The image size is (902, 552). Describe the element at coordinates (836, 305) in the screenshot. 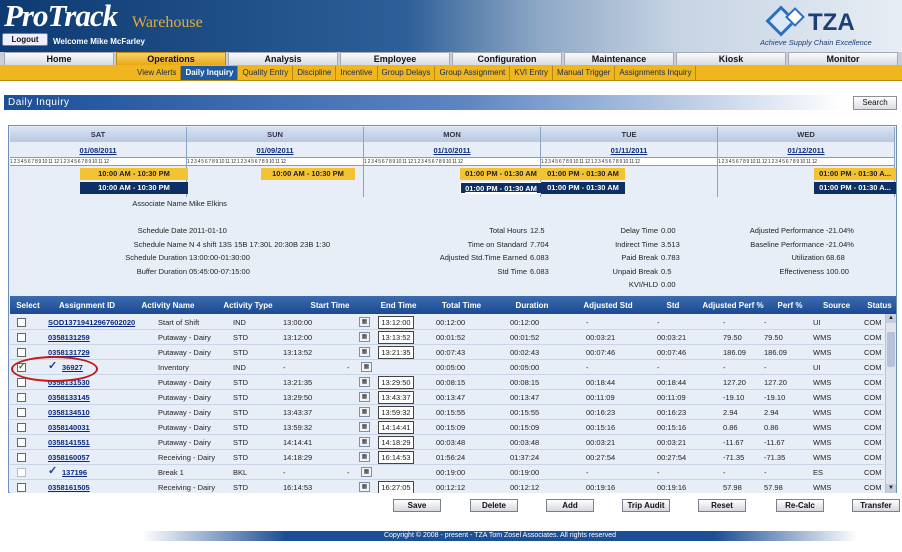

I see `col-header-source: Source` at that location.